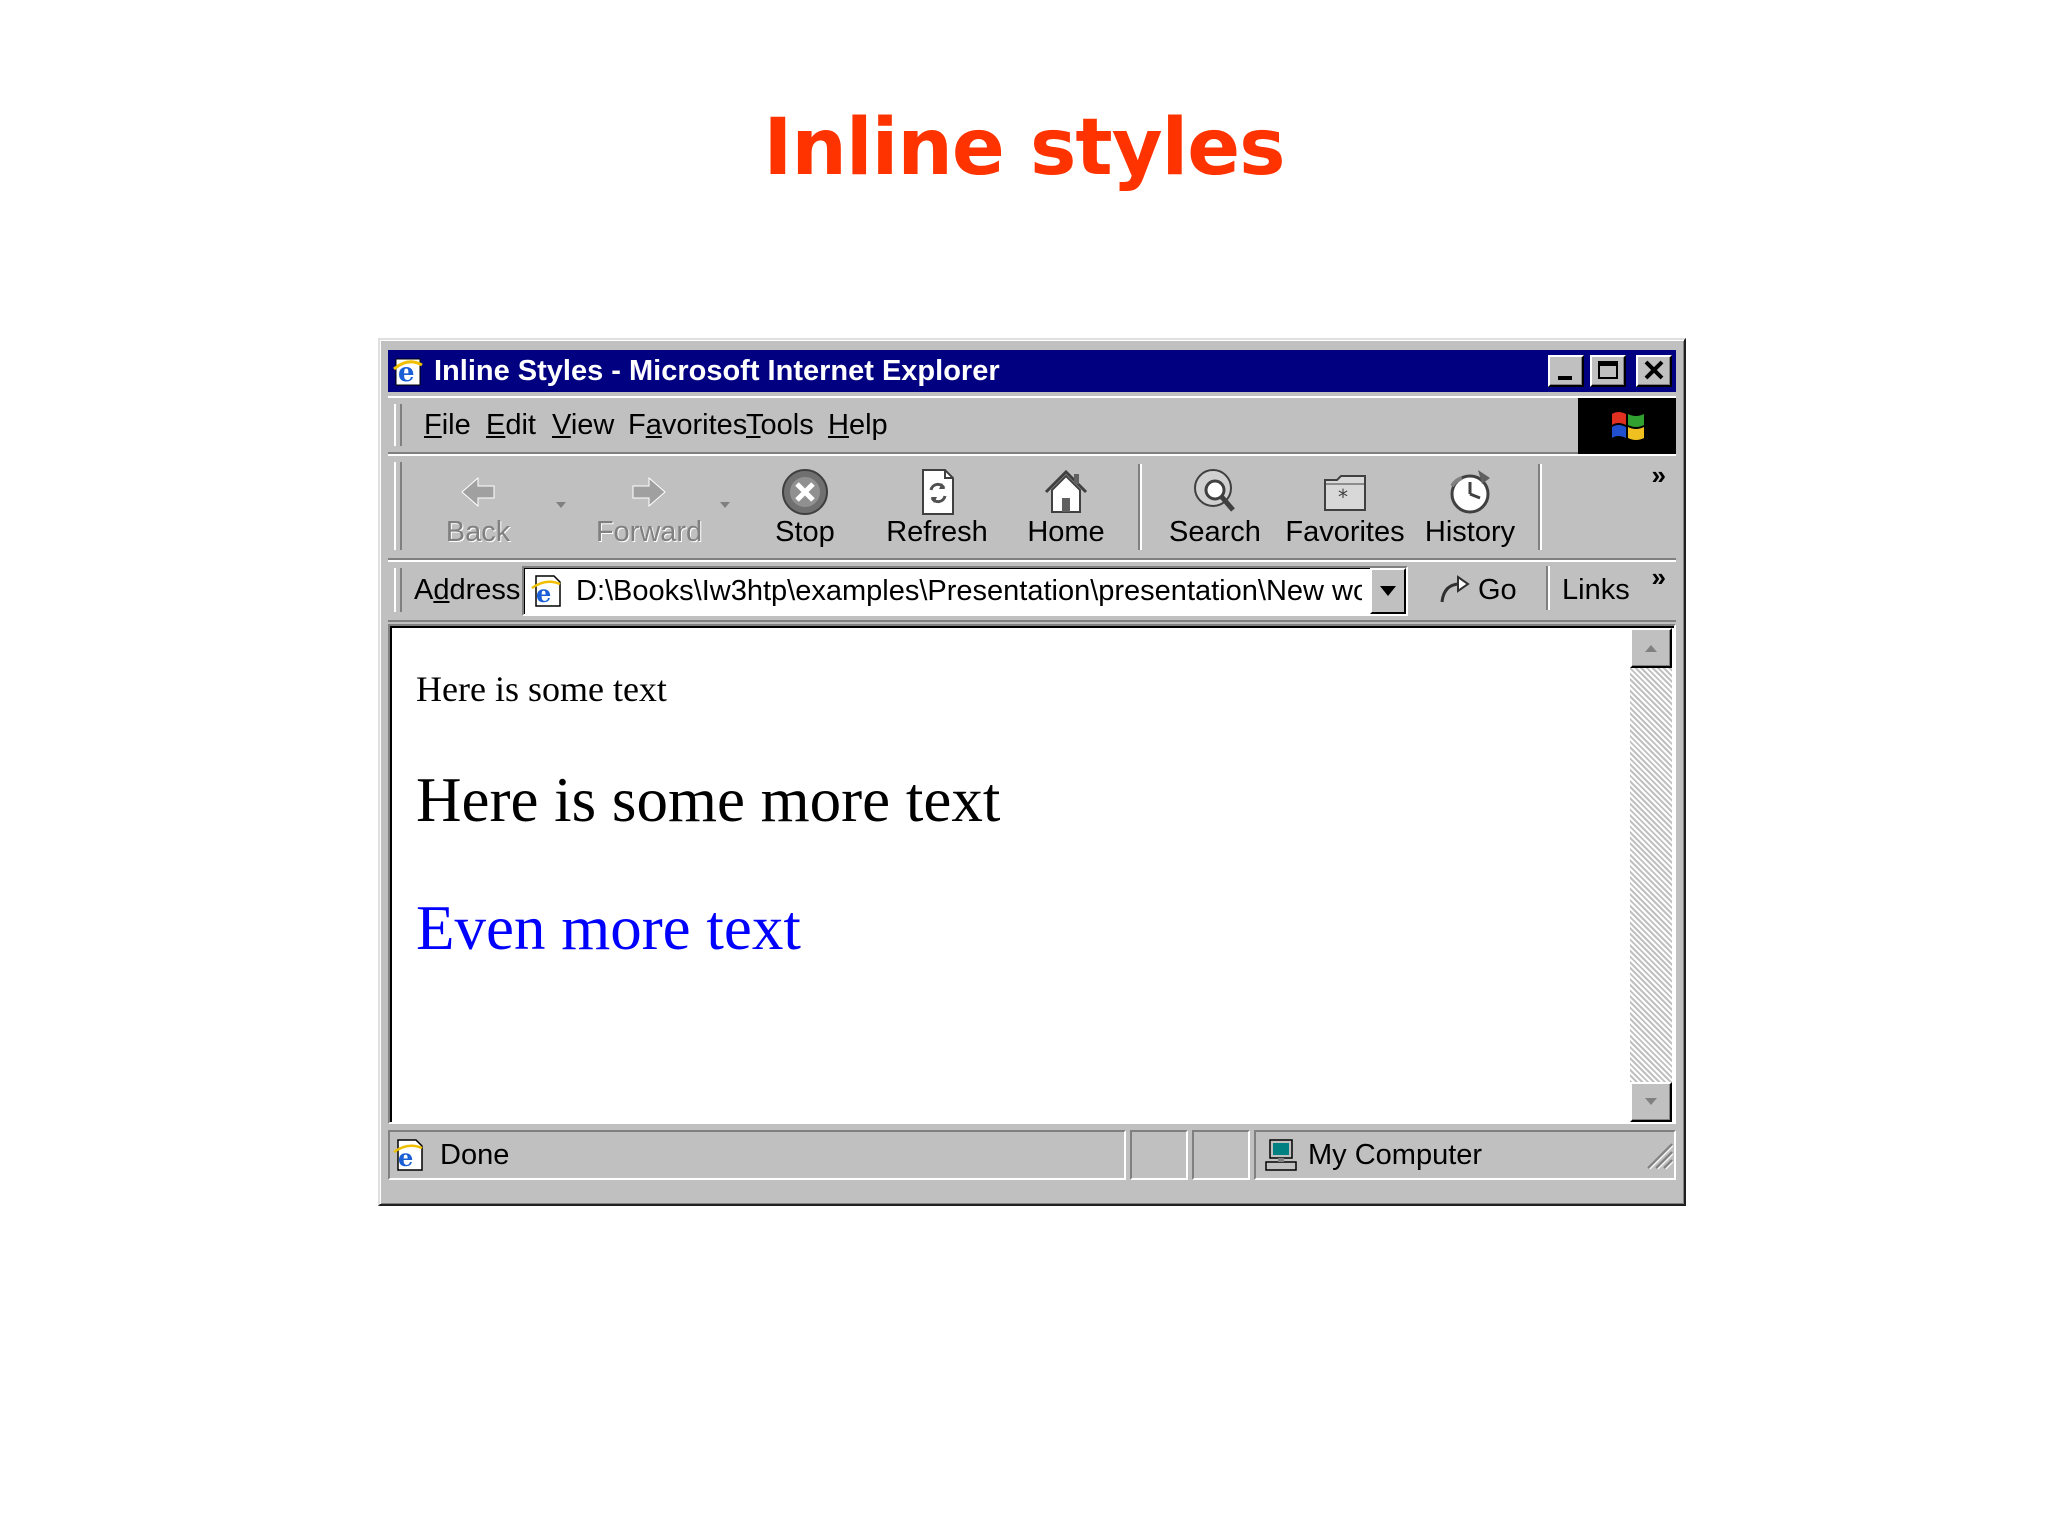  What do you see at coordinates (398, 590) in the screenshot?
I see `address-grip` at bounding box center [398, 590].